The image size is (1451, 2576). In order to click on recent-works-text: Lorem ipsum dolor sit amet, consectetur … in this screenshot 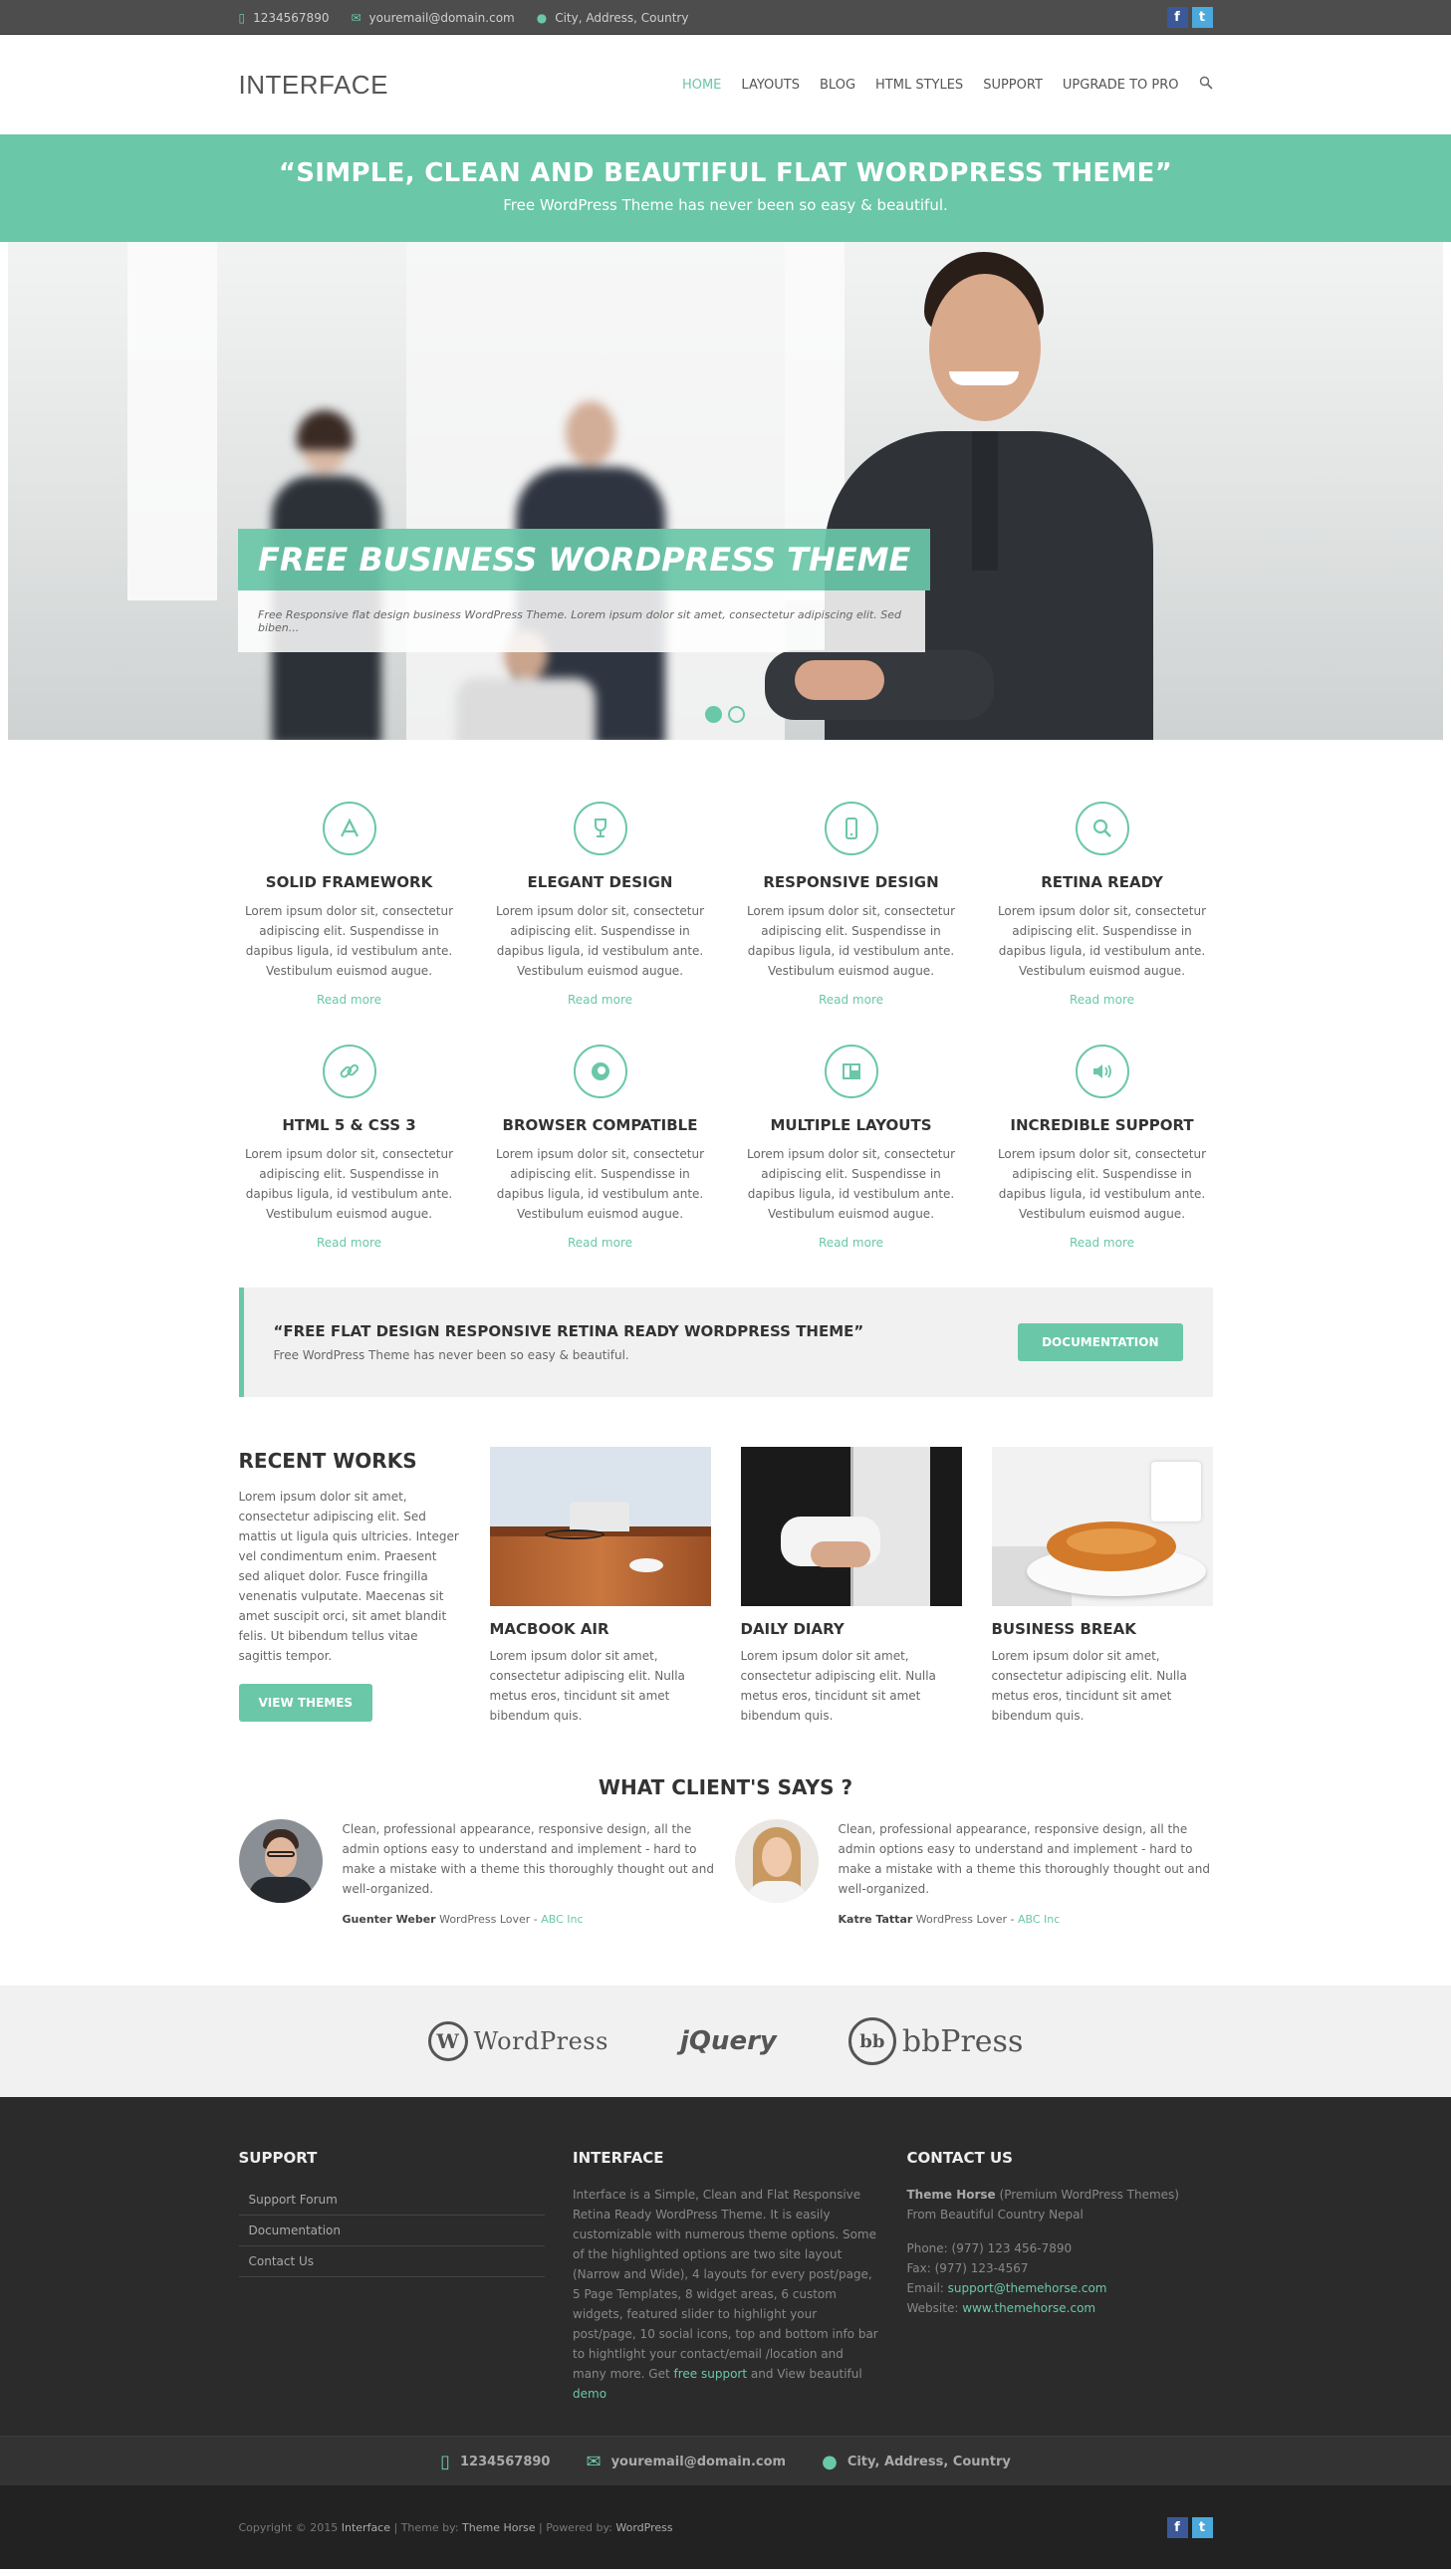, I will do `click(349, 1576)`.